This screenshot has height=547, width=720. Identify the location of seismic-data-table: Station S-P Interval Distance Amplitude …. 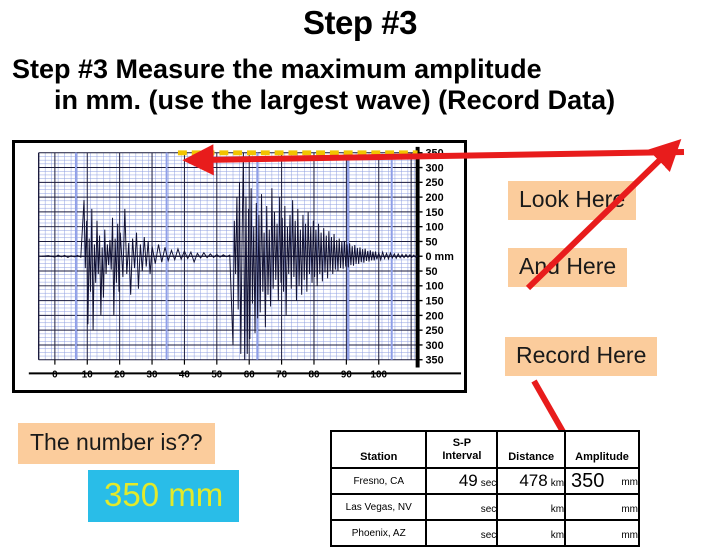
(484, 488).